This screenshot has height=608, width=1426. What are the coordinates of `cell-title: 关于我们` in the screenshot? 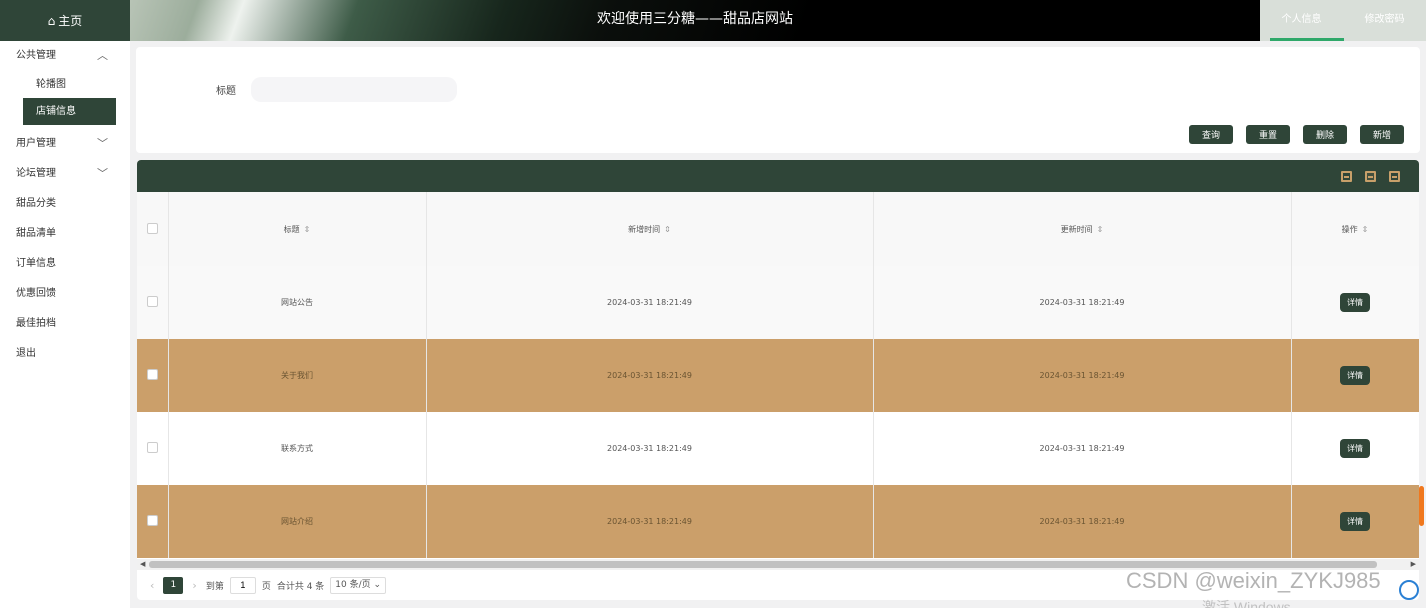 It's located at (297, 375).